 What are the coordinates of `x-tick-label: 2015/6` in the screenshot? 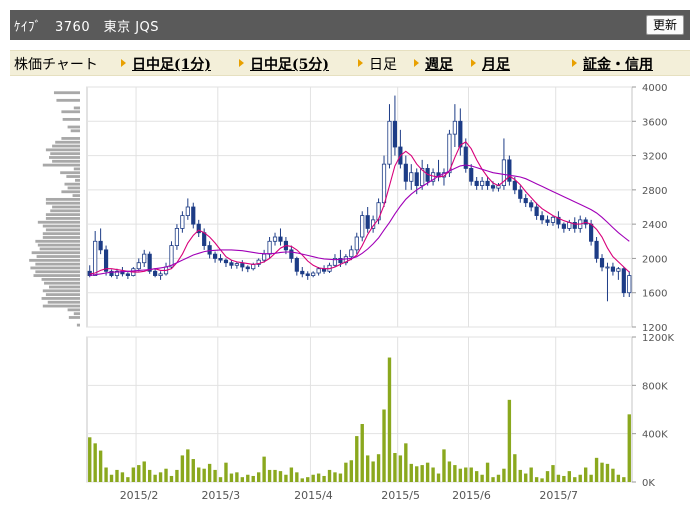 It's located at (471, 495).